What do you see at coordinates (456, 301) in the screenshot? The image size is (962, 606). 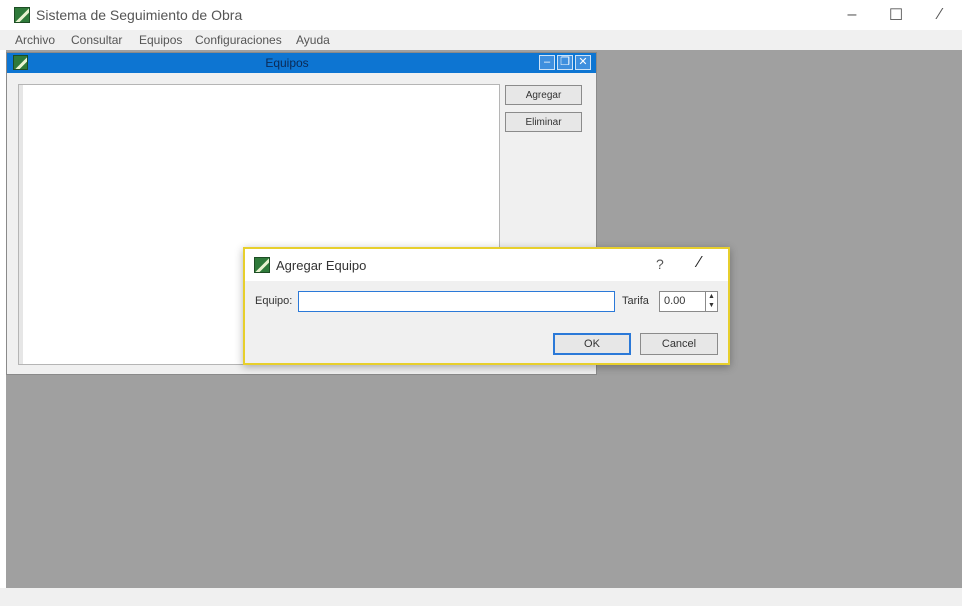 I see `equipo-input` at bounding box center [456, 301].